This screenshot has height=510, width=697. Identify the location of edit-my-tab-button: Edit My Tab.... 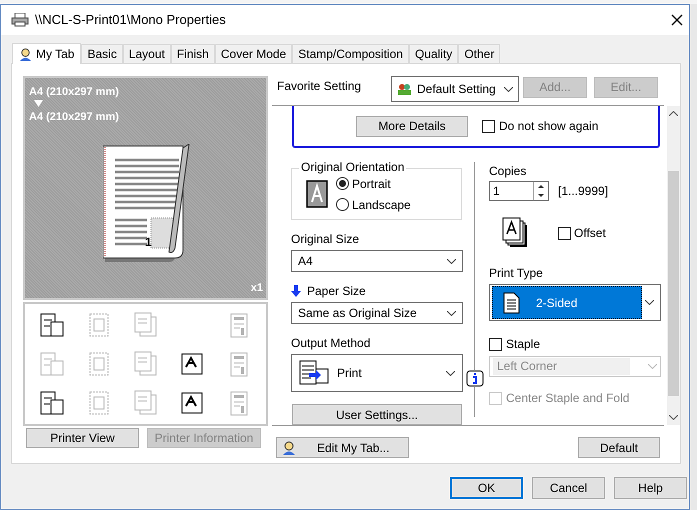
(342, 447).